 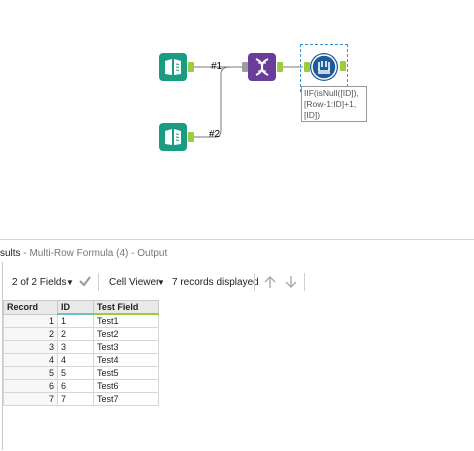 I want to click on union-tool, so click(x=262, y=67).